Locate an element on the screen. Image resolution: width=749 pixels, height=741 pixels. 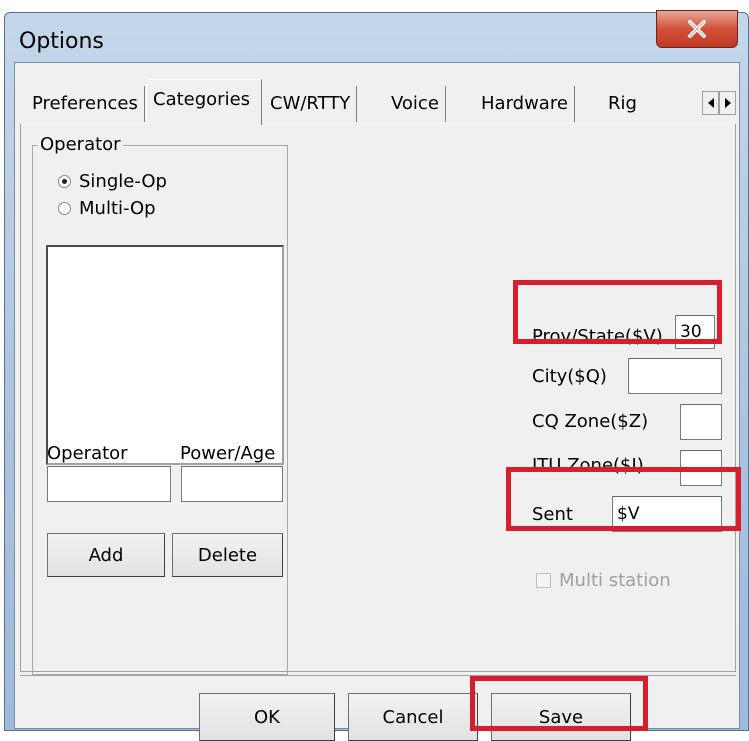
tab-categories: Categories is located at coordinates (204, 102).